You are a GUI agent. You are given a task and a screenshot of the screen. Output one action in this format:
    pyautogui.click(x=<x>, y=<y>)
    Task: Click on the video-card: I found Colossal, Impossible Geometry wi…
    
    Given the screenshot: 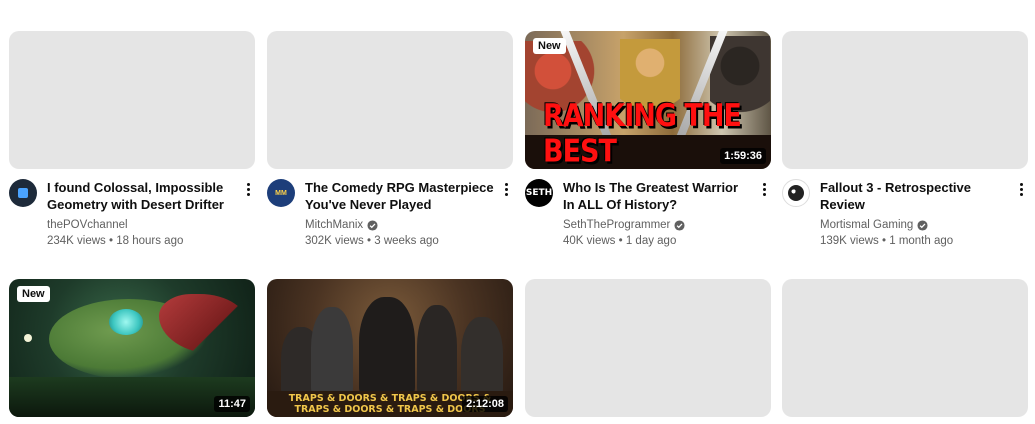 What is the action you would take?
    pyautogui.click(x=132, y=145)
    